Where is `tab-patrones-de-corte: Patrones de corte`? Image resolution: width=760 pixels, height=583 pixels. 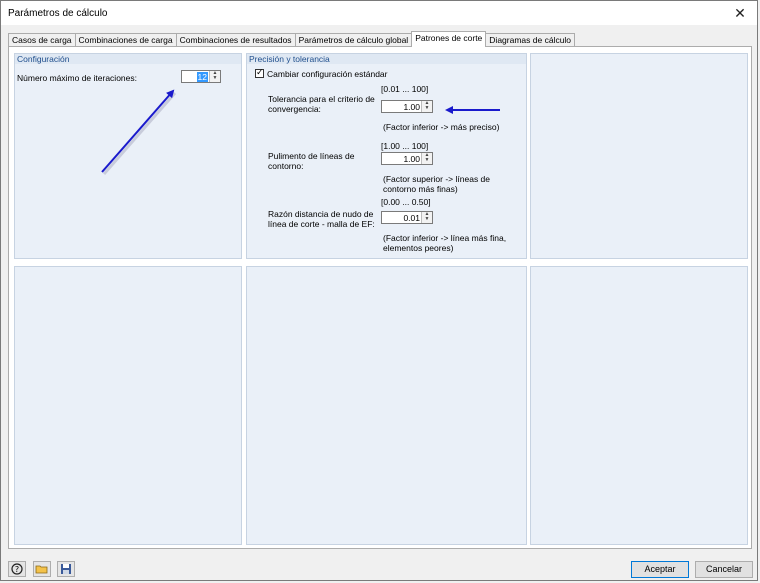
tab-patrones-de-corte: Patrones de corte is located at coordinates (449, 39).